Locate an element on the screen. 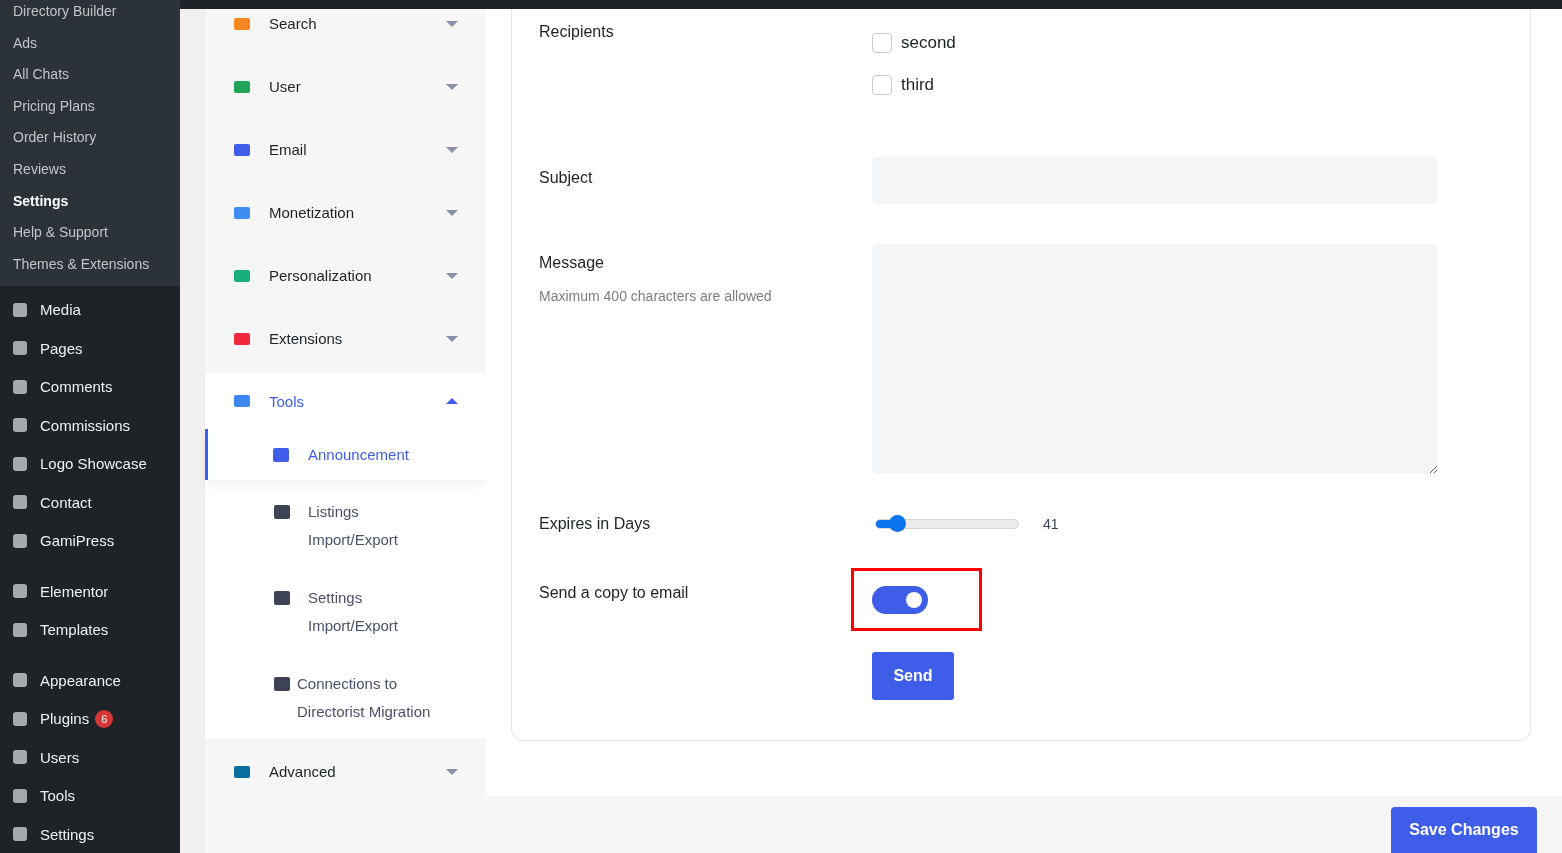  caret-up-icon is located at coordinates (452, 401).